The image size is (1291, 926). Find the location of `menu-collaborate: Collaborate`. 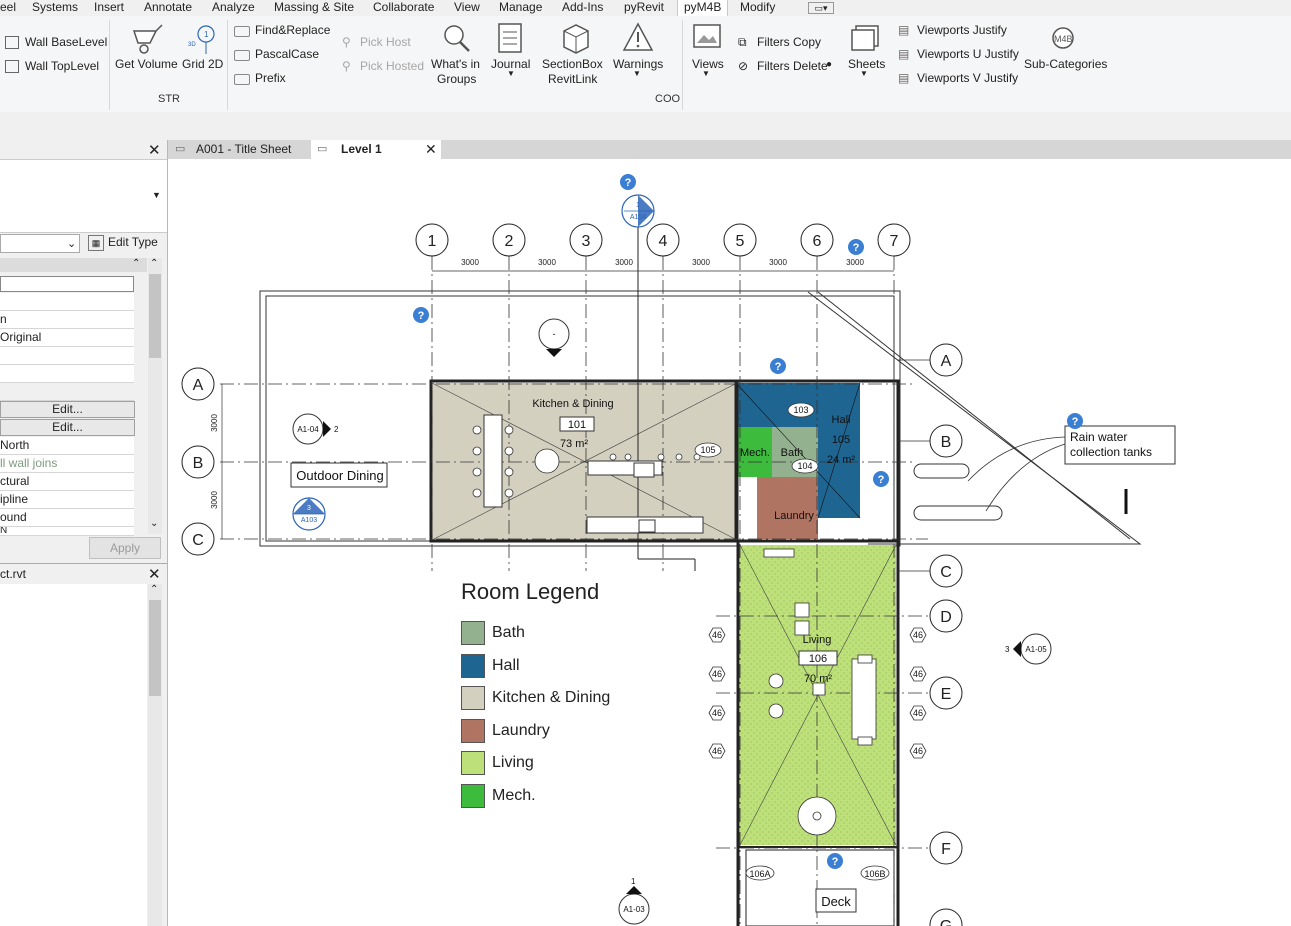

menu-collaborate: Collaborate is located at coordinates (403, 8).